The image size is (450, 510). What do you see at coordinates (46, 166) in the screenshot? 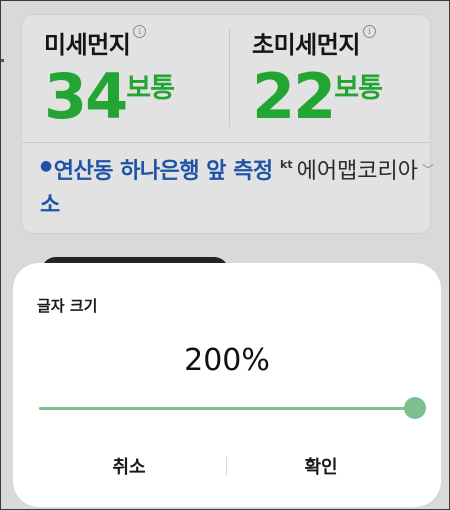
I see `location-pin-icon: ●` at bounding box center [46, 166].